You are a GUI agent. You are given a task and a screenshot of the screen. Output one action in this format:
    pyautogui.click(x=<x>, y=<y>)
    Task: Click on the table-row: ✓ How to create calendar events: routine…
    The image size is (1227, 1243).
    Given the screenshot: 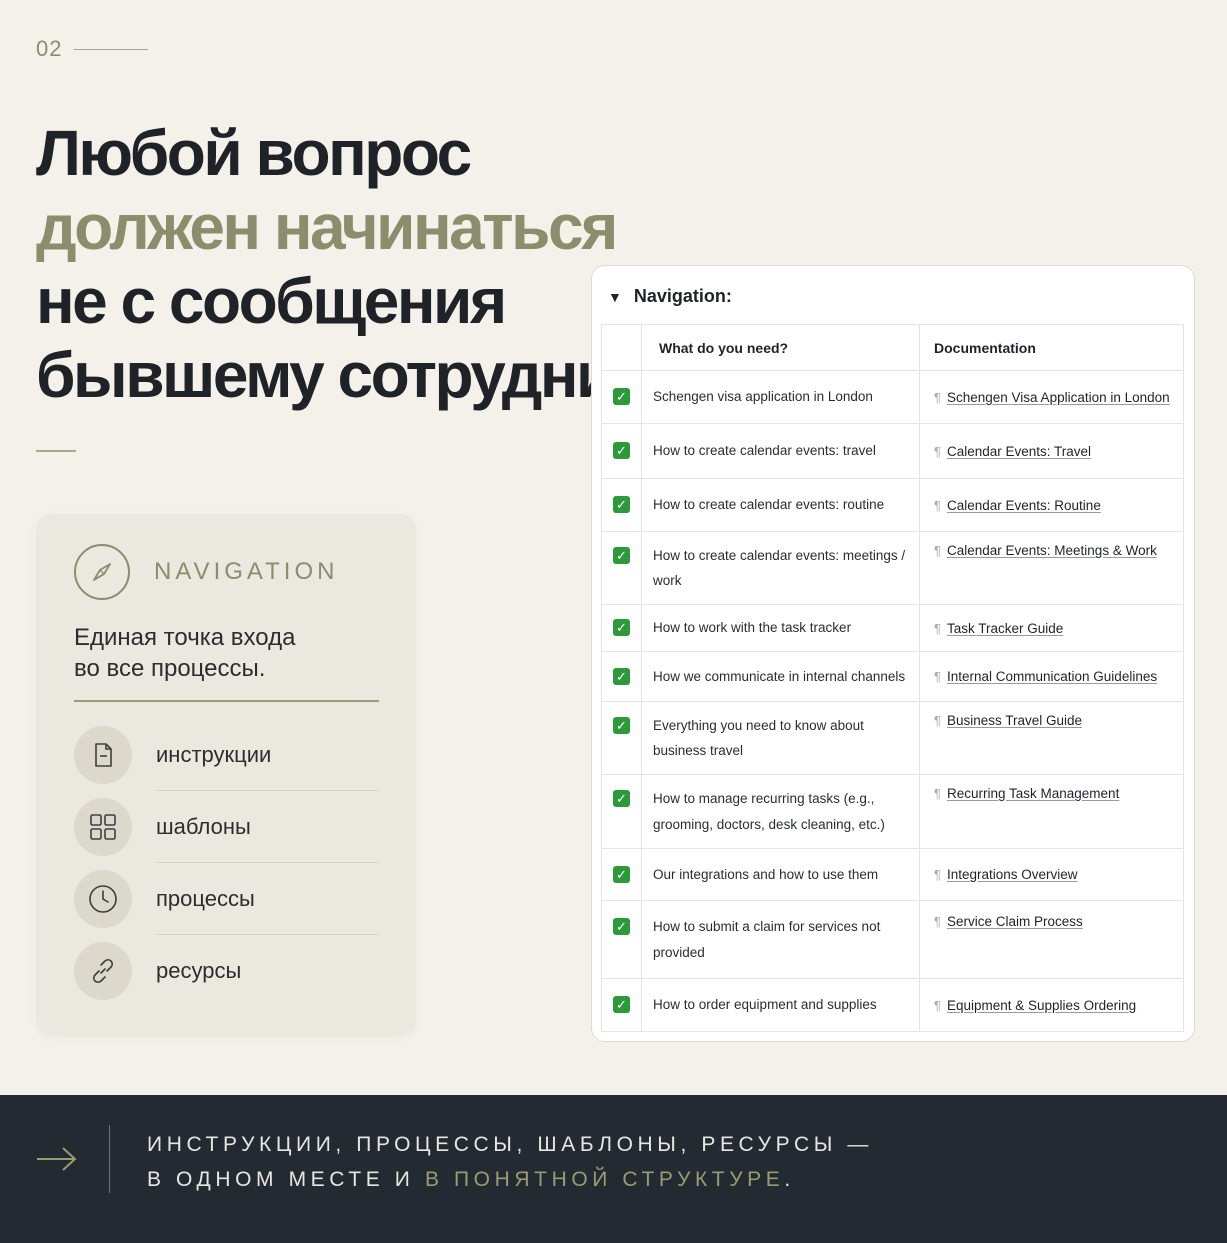 What is the action you would take?
    pyautogui.click(x=892, y=505)
    